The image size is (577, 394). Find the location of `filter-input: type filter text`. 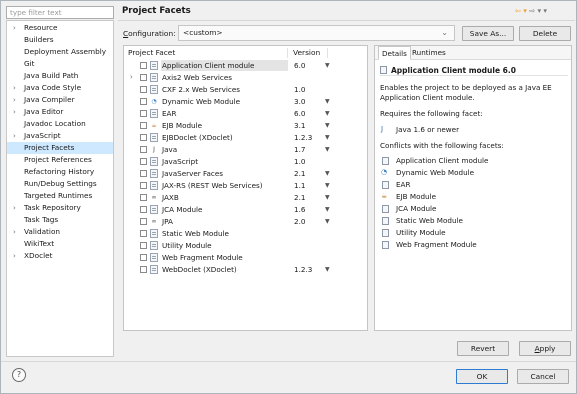

filter-input: type filter text is located at coordinates (60, 12).